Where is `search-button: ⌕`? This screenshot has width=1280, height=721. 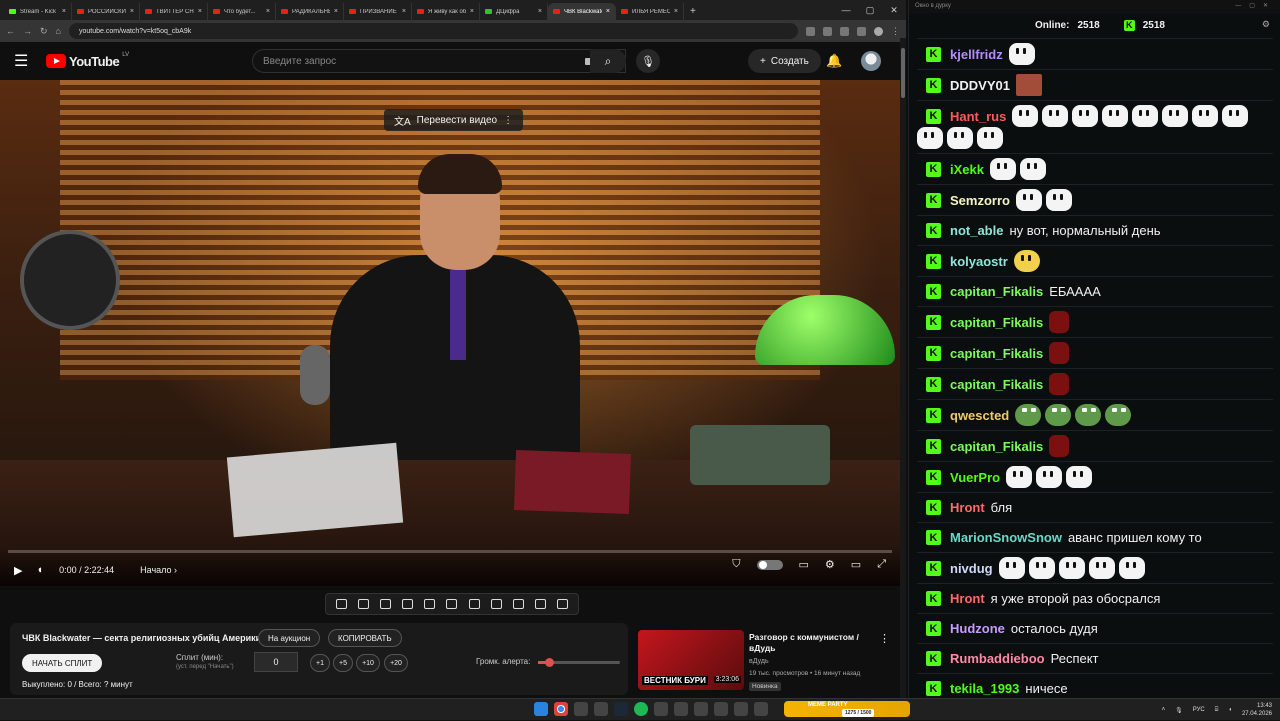
search-button: ⌕ is located at coordinates (608, 61).